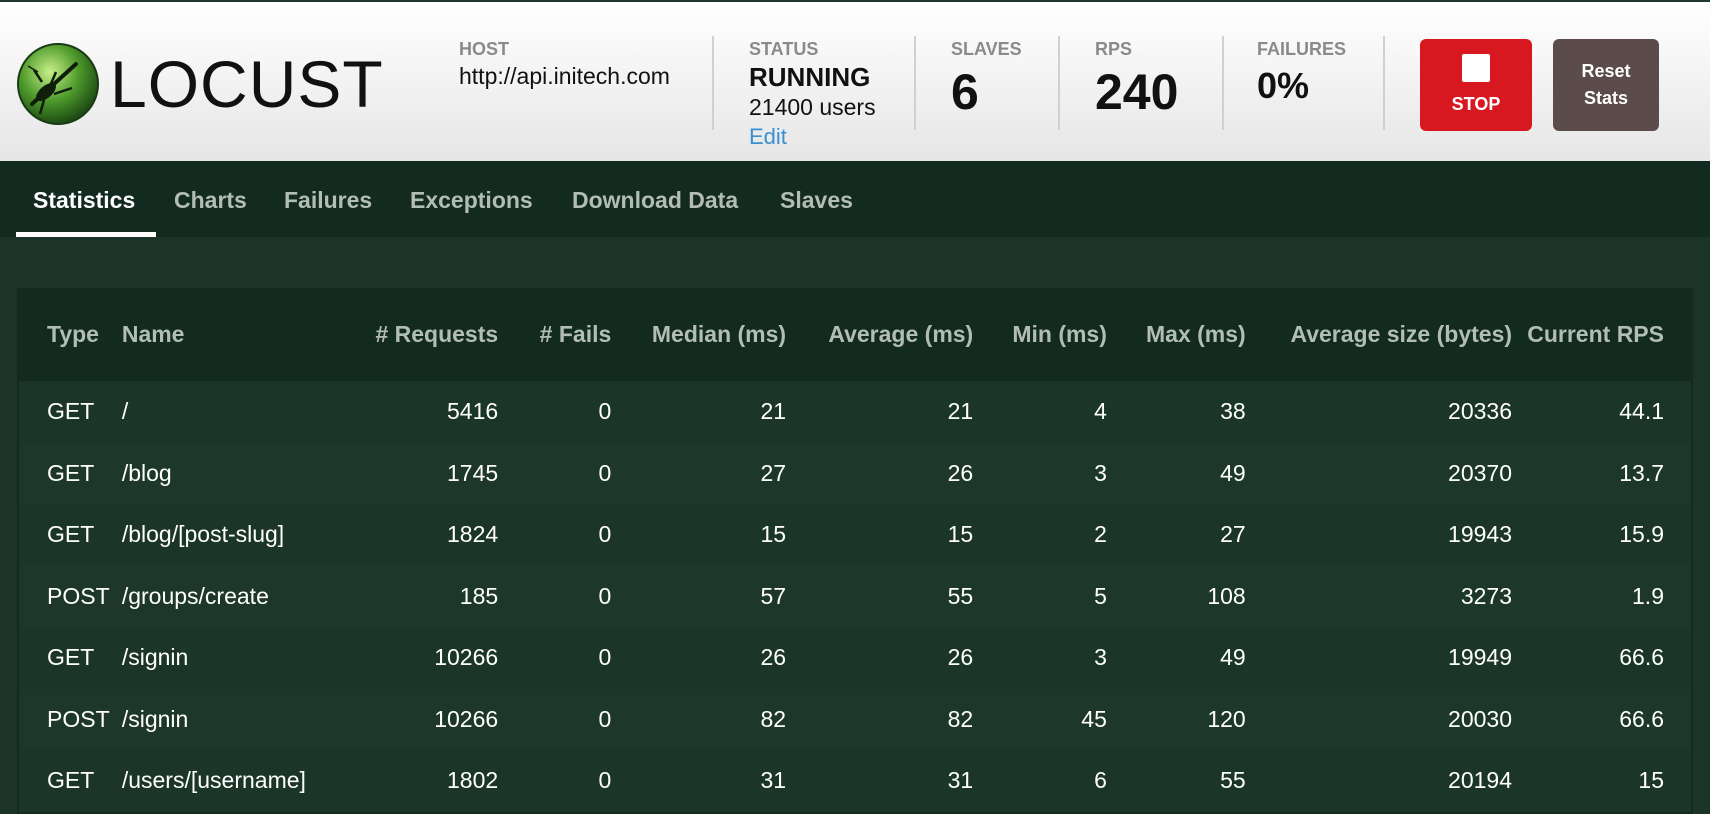  I want to click on request-type-cell: POST, so click(70, 719).